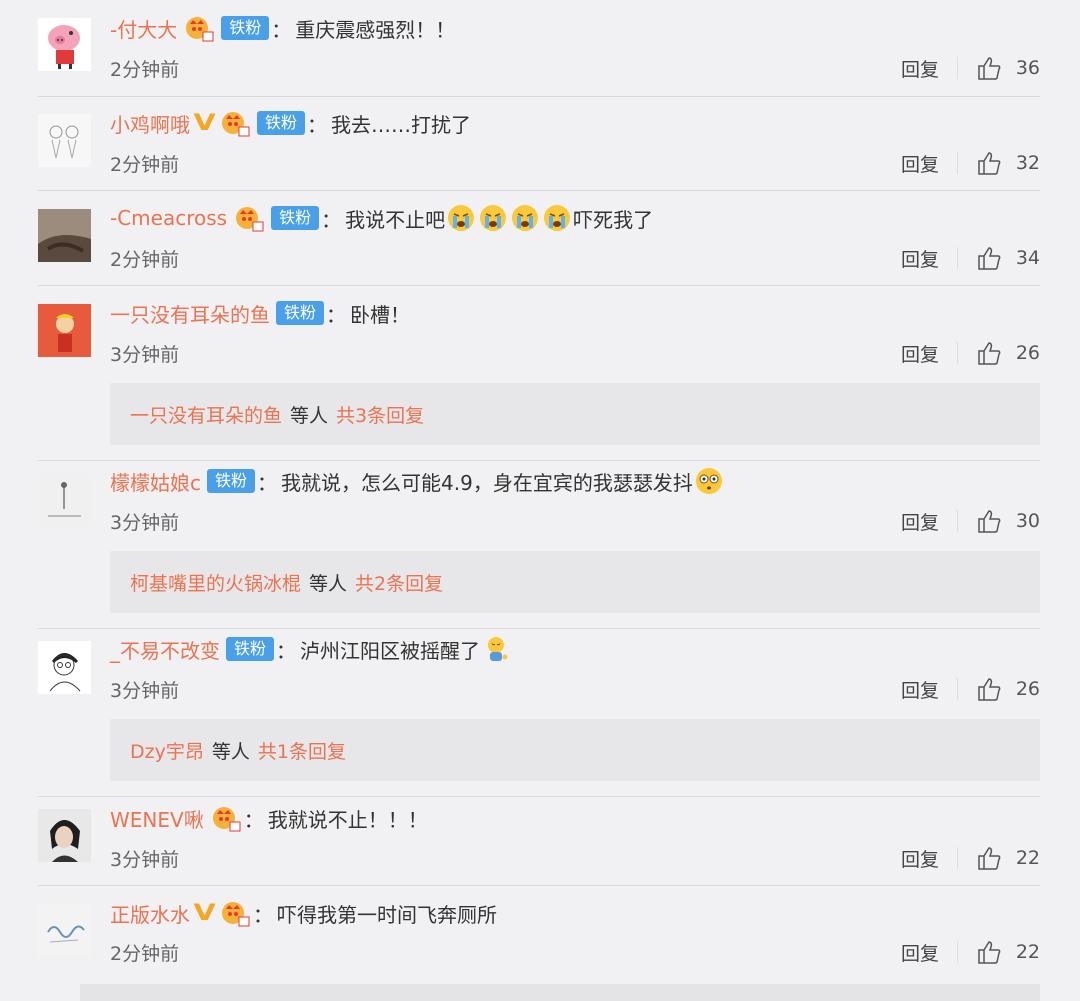 This screenshot has width=1080, height=1001. What do you see at coordinates (347, 819) in the screenshot?
I see `comment-text: 我就说不止！！！` at bounding box center [347, 819].